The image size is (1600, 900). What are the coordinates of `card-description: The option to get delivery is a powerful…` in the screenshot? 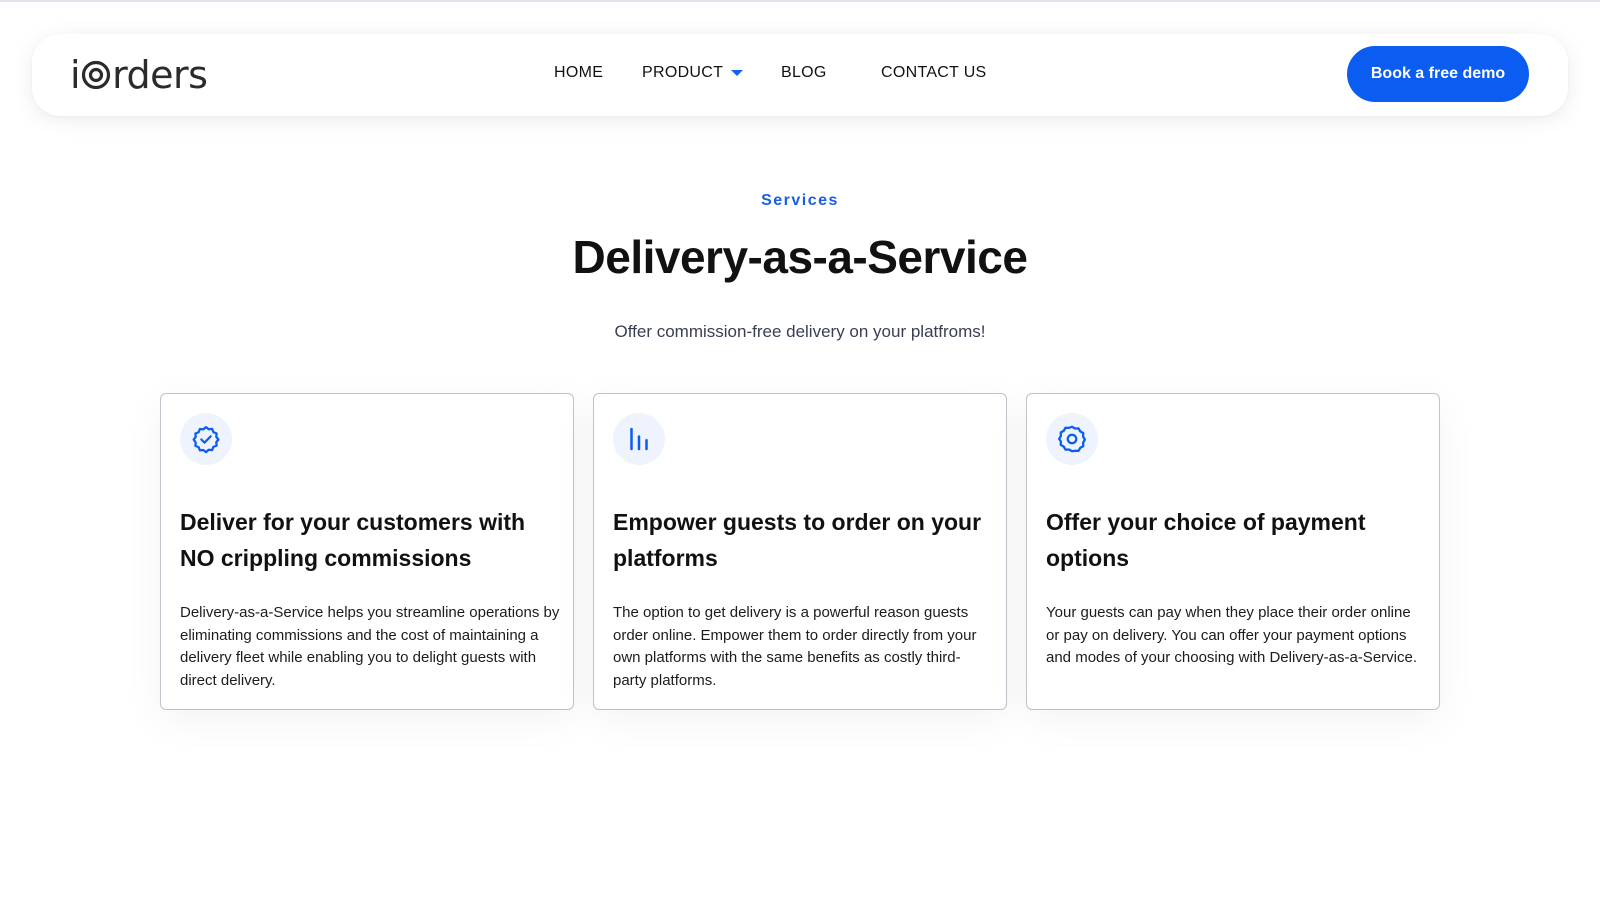 It's located at (795, 646).